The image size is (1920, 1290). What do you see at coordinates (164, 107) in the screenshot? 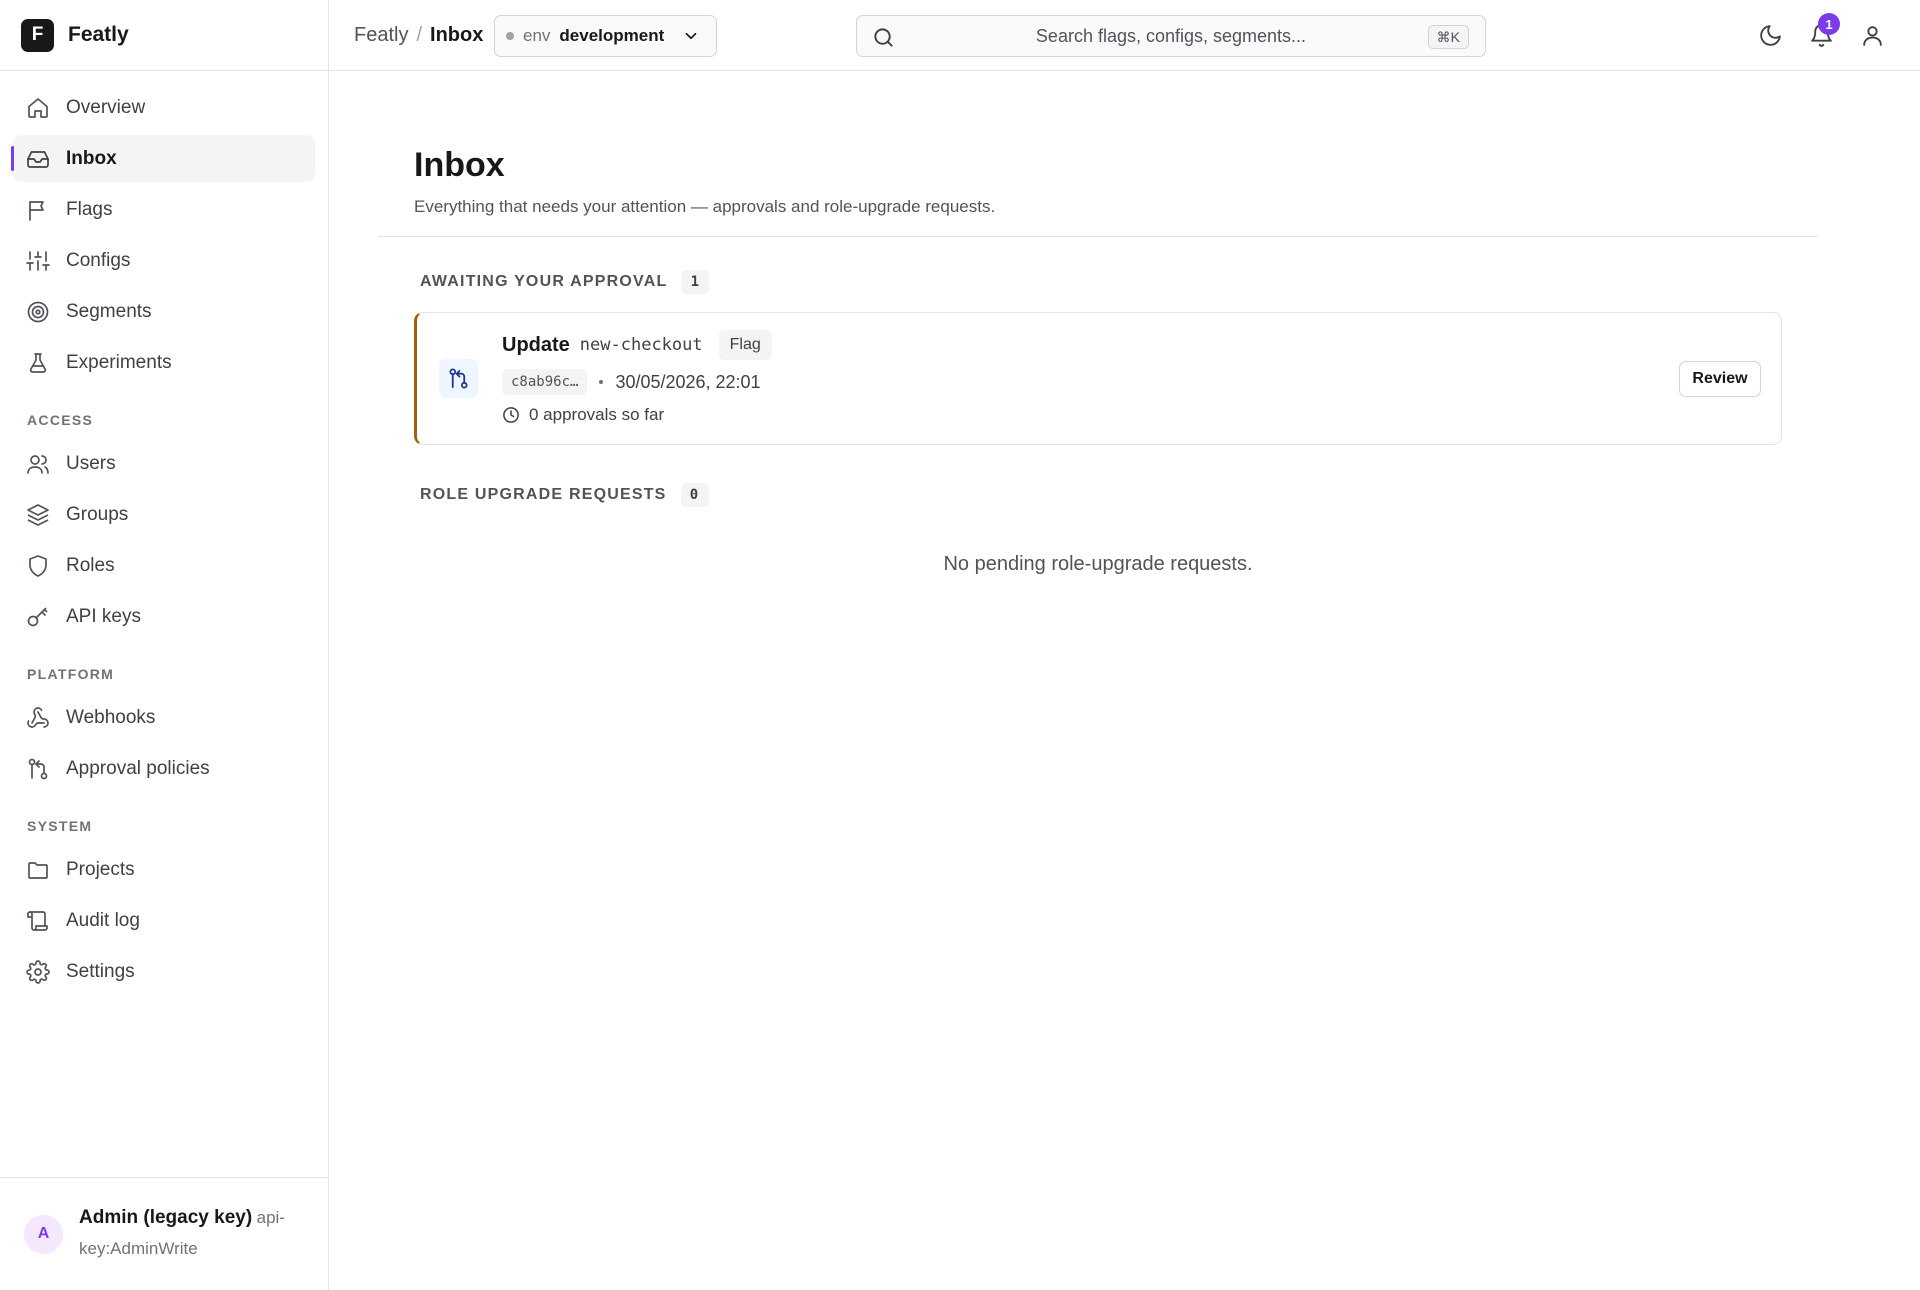
I see `sidebar-item-overview: Overview` at bounding box center [164, 107].